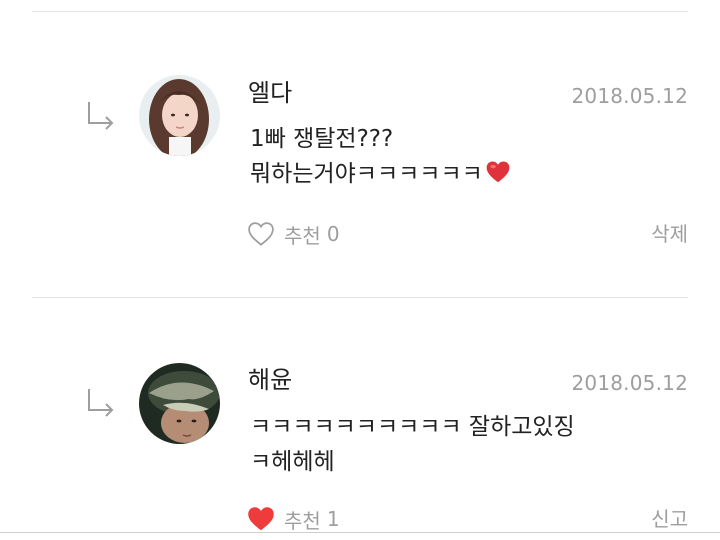  Describe the element at coordinates (498, 172) in the screenshot. I see `heart-emoji-icon` at that location.